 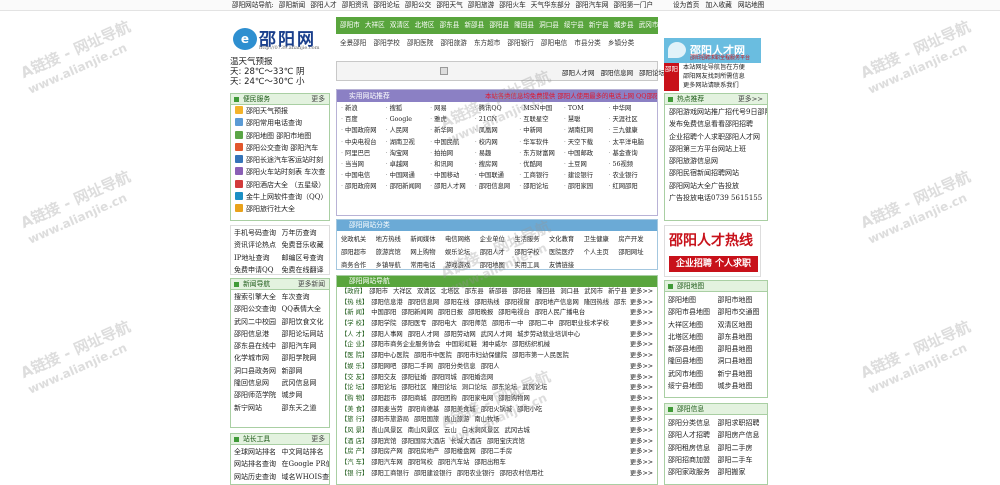 I want to click on directory-link: 邵阳电大, so click(x=444, y=323).